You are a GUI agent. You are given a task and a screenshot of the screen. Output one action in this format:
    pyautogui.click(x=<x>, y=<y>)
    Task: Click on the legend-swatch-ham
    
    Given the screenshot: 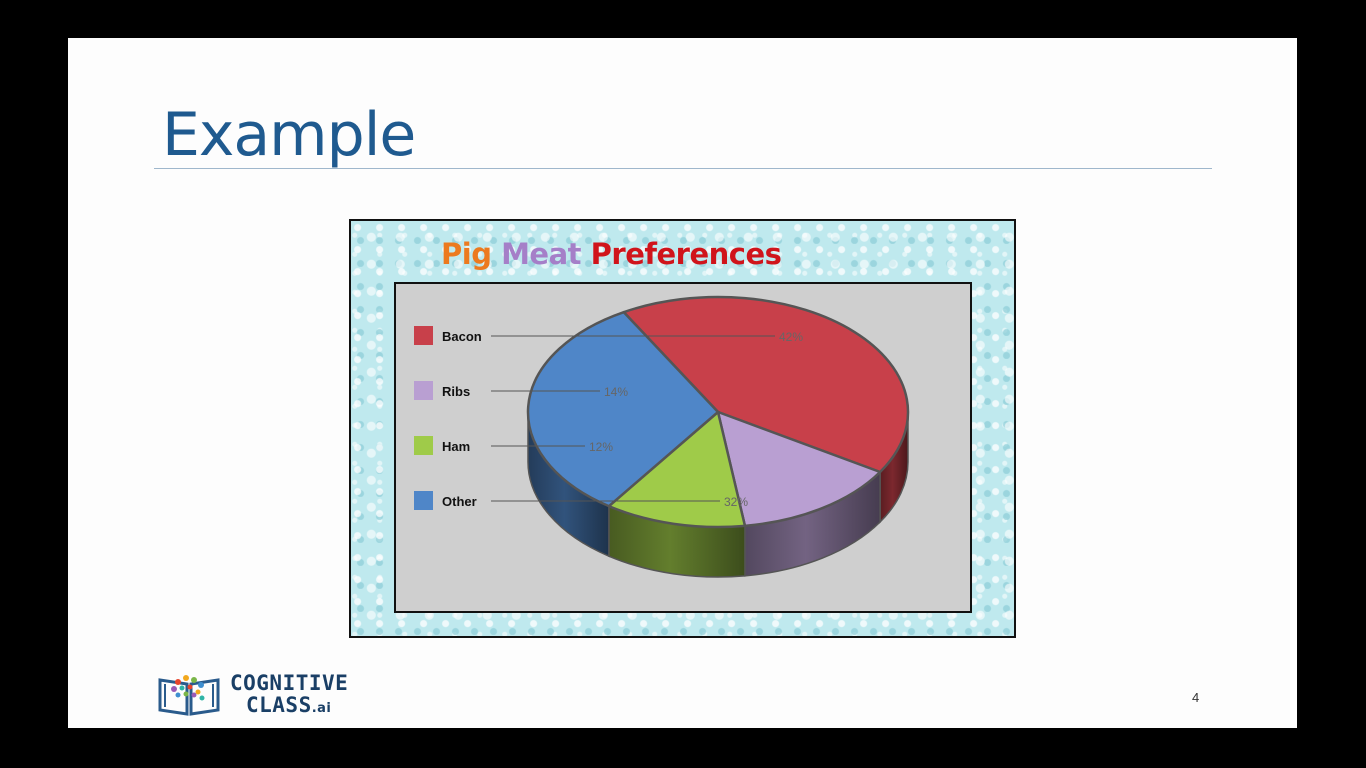 What is the action you would take?
    pyautogui.click(x=423, y=445)
    